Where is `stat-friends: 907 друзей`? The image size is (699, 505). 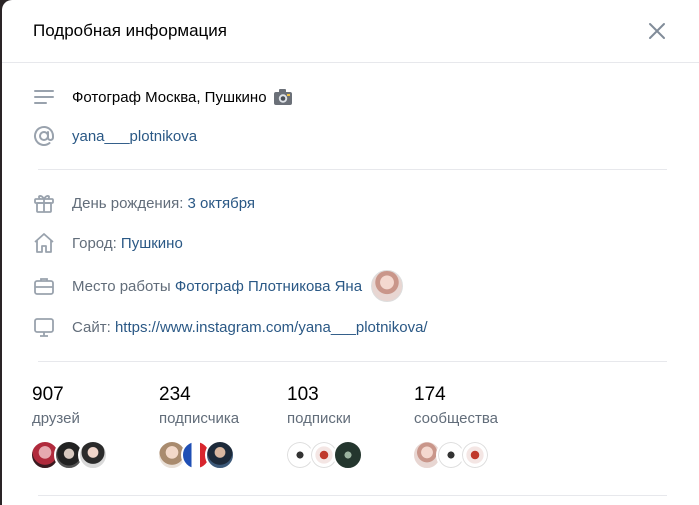 stat-friends: 907 друзей is located at coordinates (56, 406).